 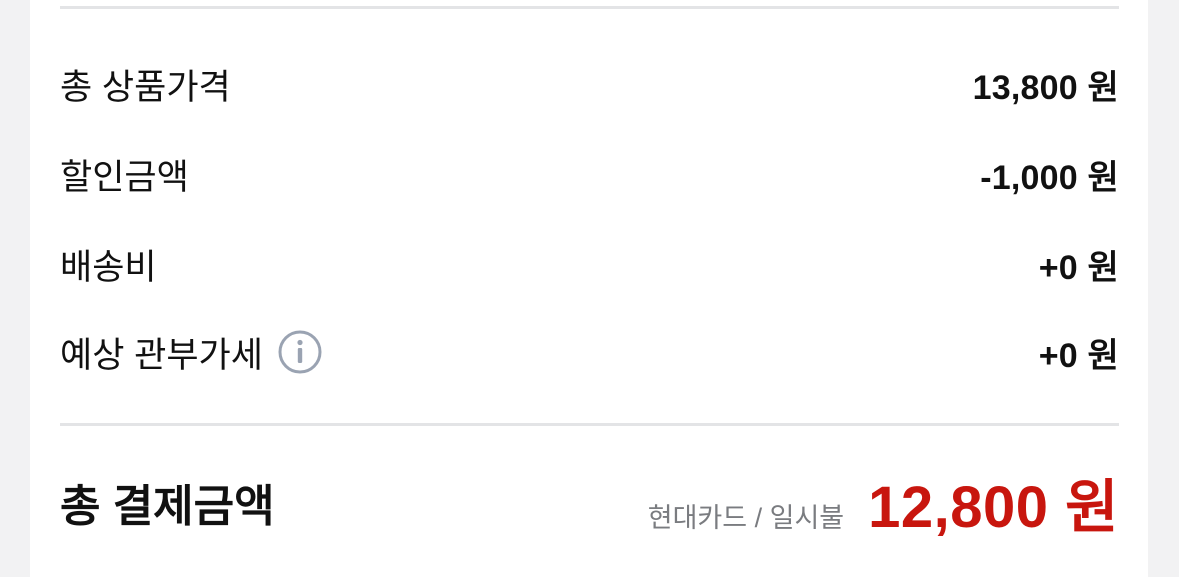 I want to click on row-discount: 할인금액 -1,000 원, so click(x=589, y=174).